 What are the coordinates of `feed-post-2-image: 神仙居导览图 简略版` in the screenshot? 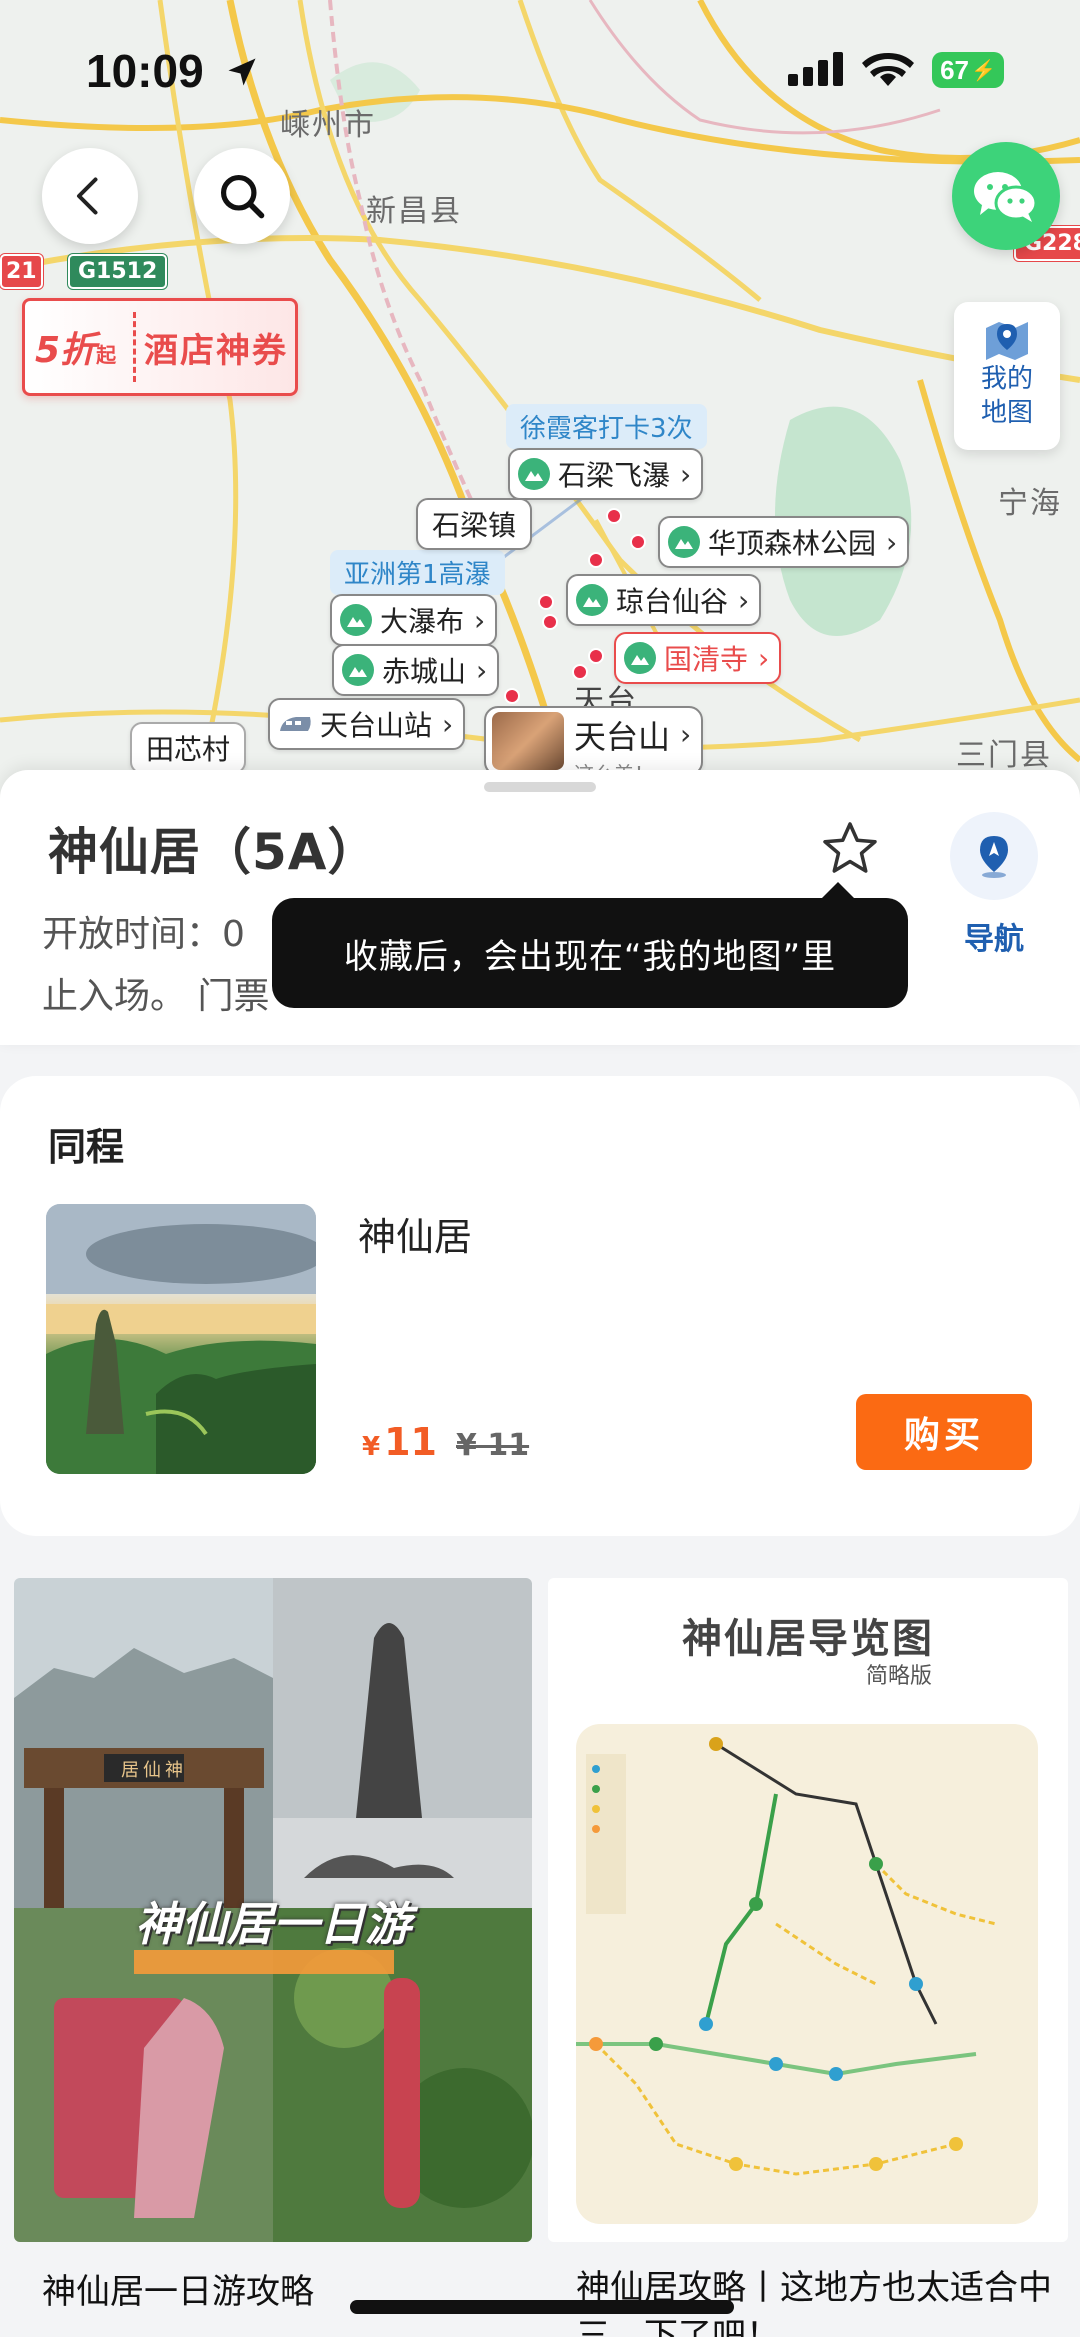 It's located at (808, 1910).